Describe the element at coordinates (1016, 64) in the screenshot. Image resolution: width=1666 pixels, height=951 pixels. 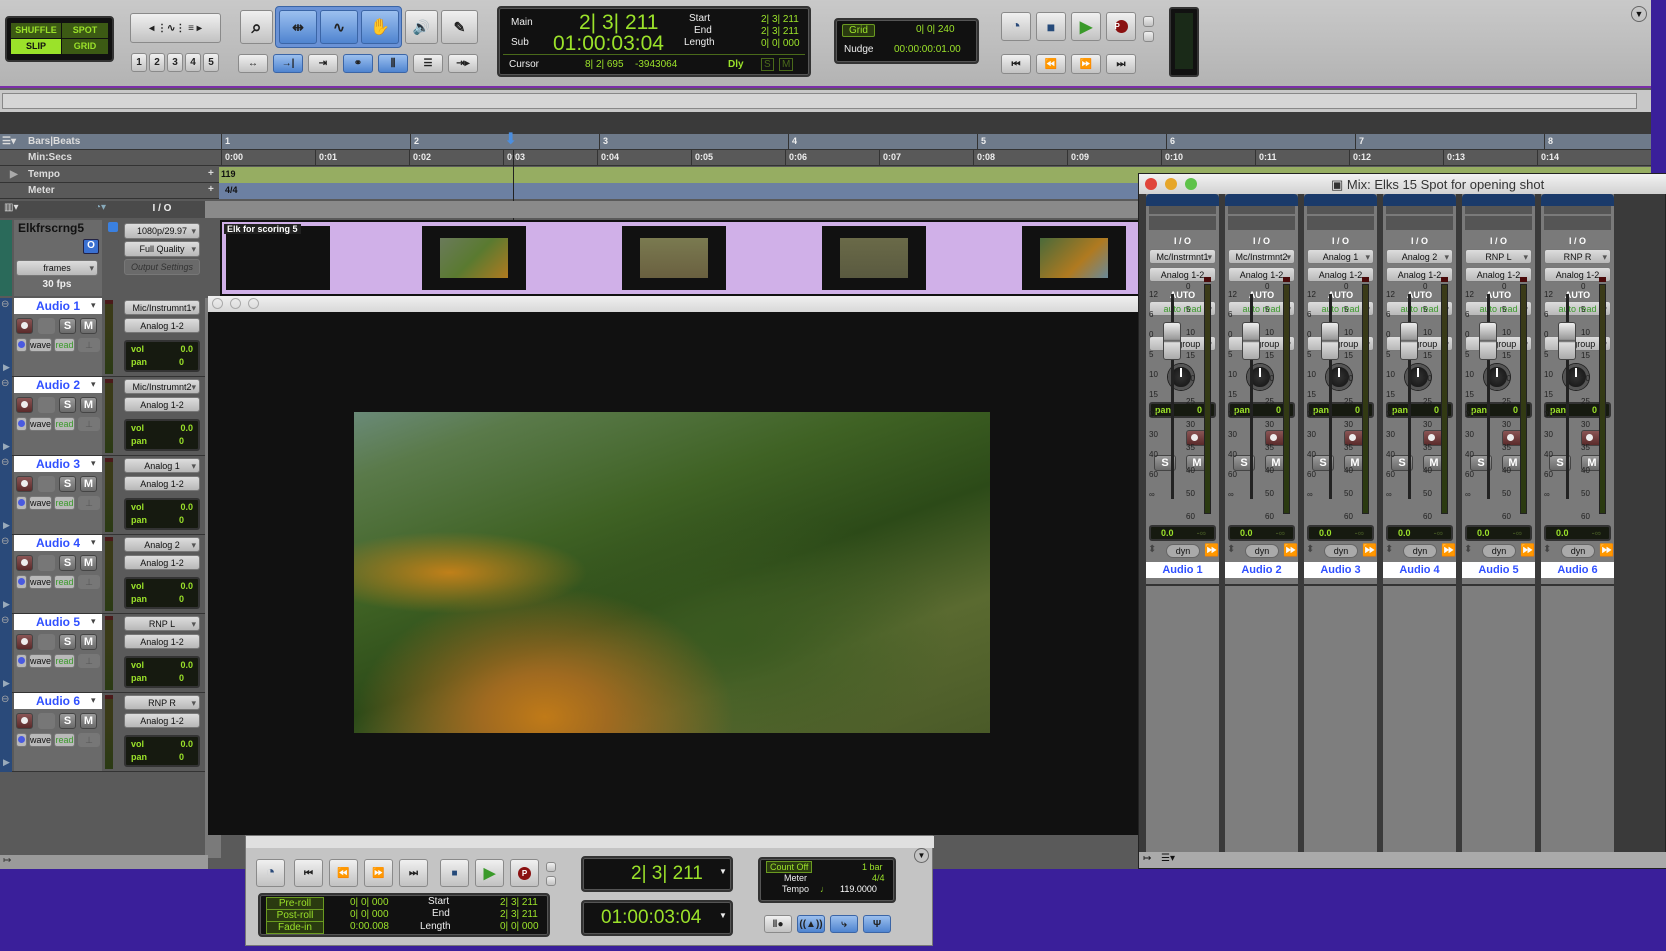
I see `return-to-zero-button: ⏮` at that location.